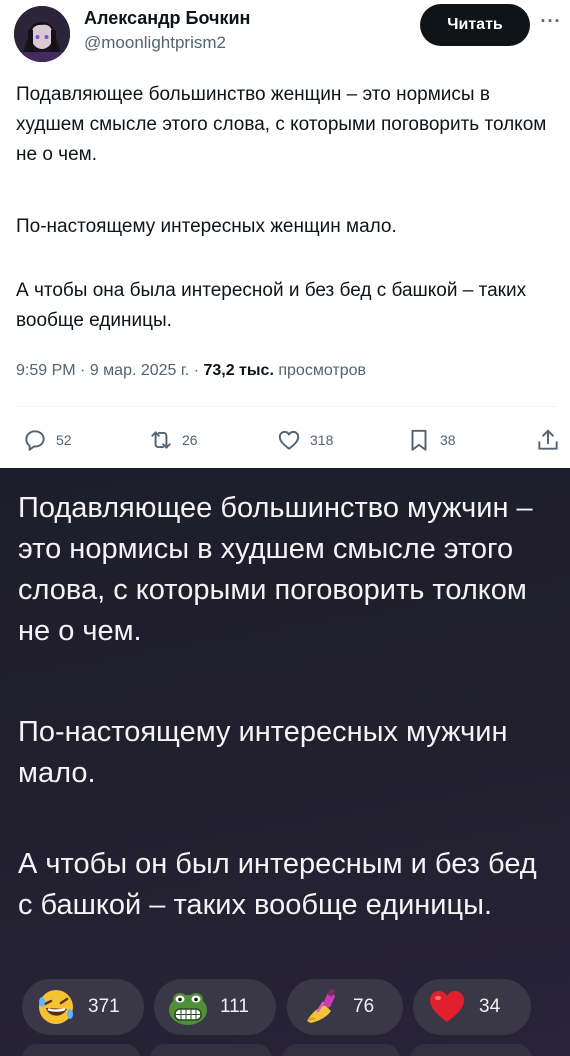  Describe the element at coordinates (173, 440) in the screenshot. I see `repost-button: 26` at that location.